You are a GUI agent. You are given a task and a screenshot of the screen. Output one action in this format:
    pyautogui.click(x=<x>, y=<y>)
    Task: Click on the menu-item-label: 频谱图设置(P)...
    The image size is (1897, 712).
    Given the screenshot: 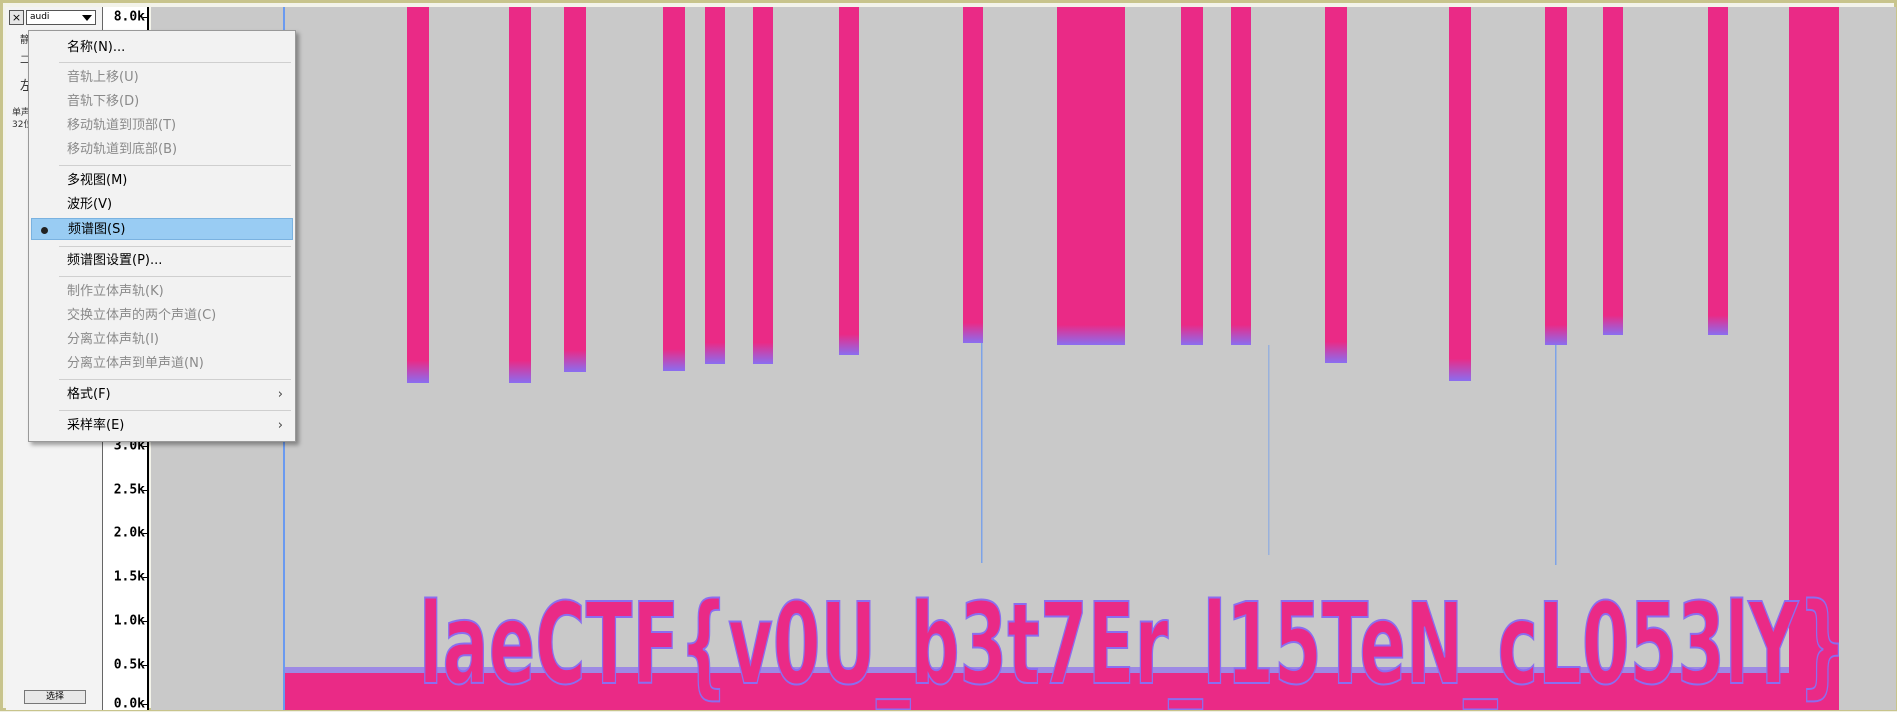 What is the action you would take?
    pyautogui.click(x=115, y=260)
    